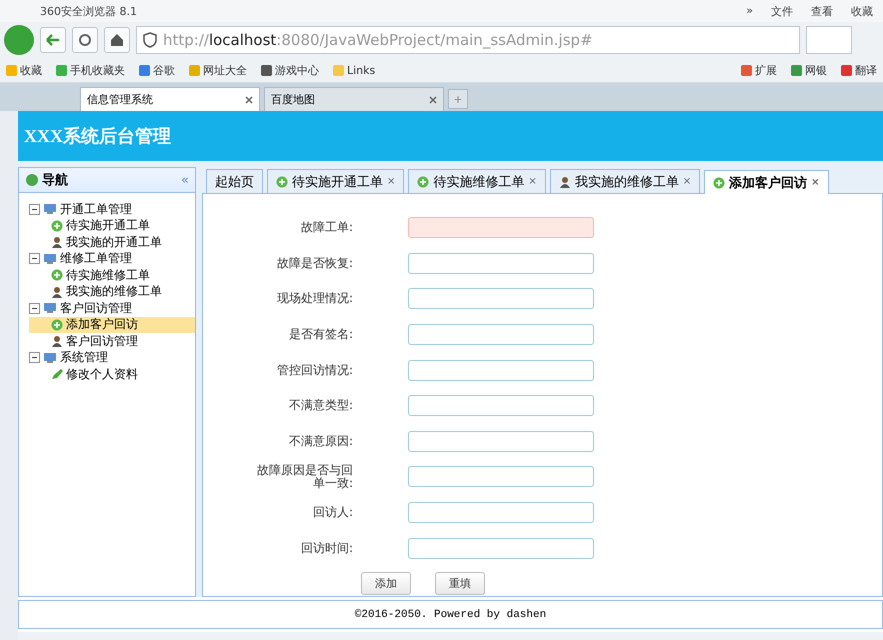 Image resolution: width=883 pixels, height=640 pixels. I want to click on page-tab: 待实施维修工单 ×, so click(477, 181).